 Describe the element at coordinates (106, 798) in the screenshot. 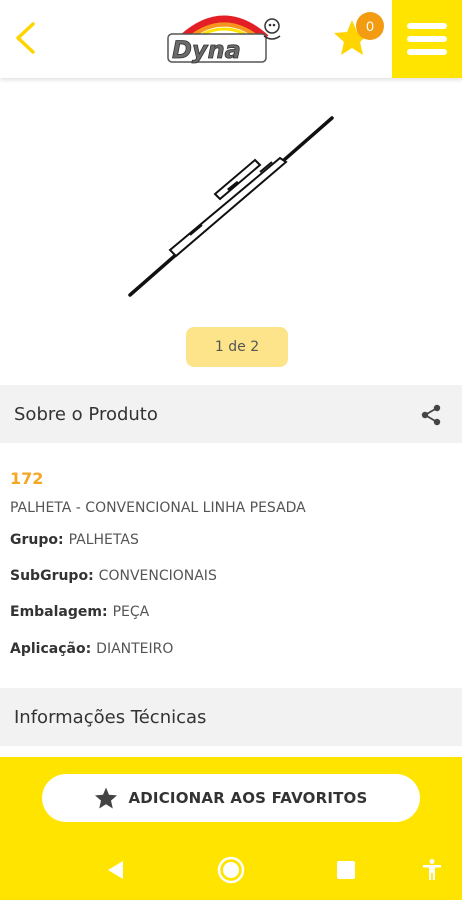

I see `star-icon` at that location.